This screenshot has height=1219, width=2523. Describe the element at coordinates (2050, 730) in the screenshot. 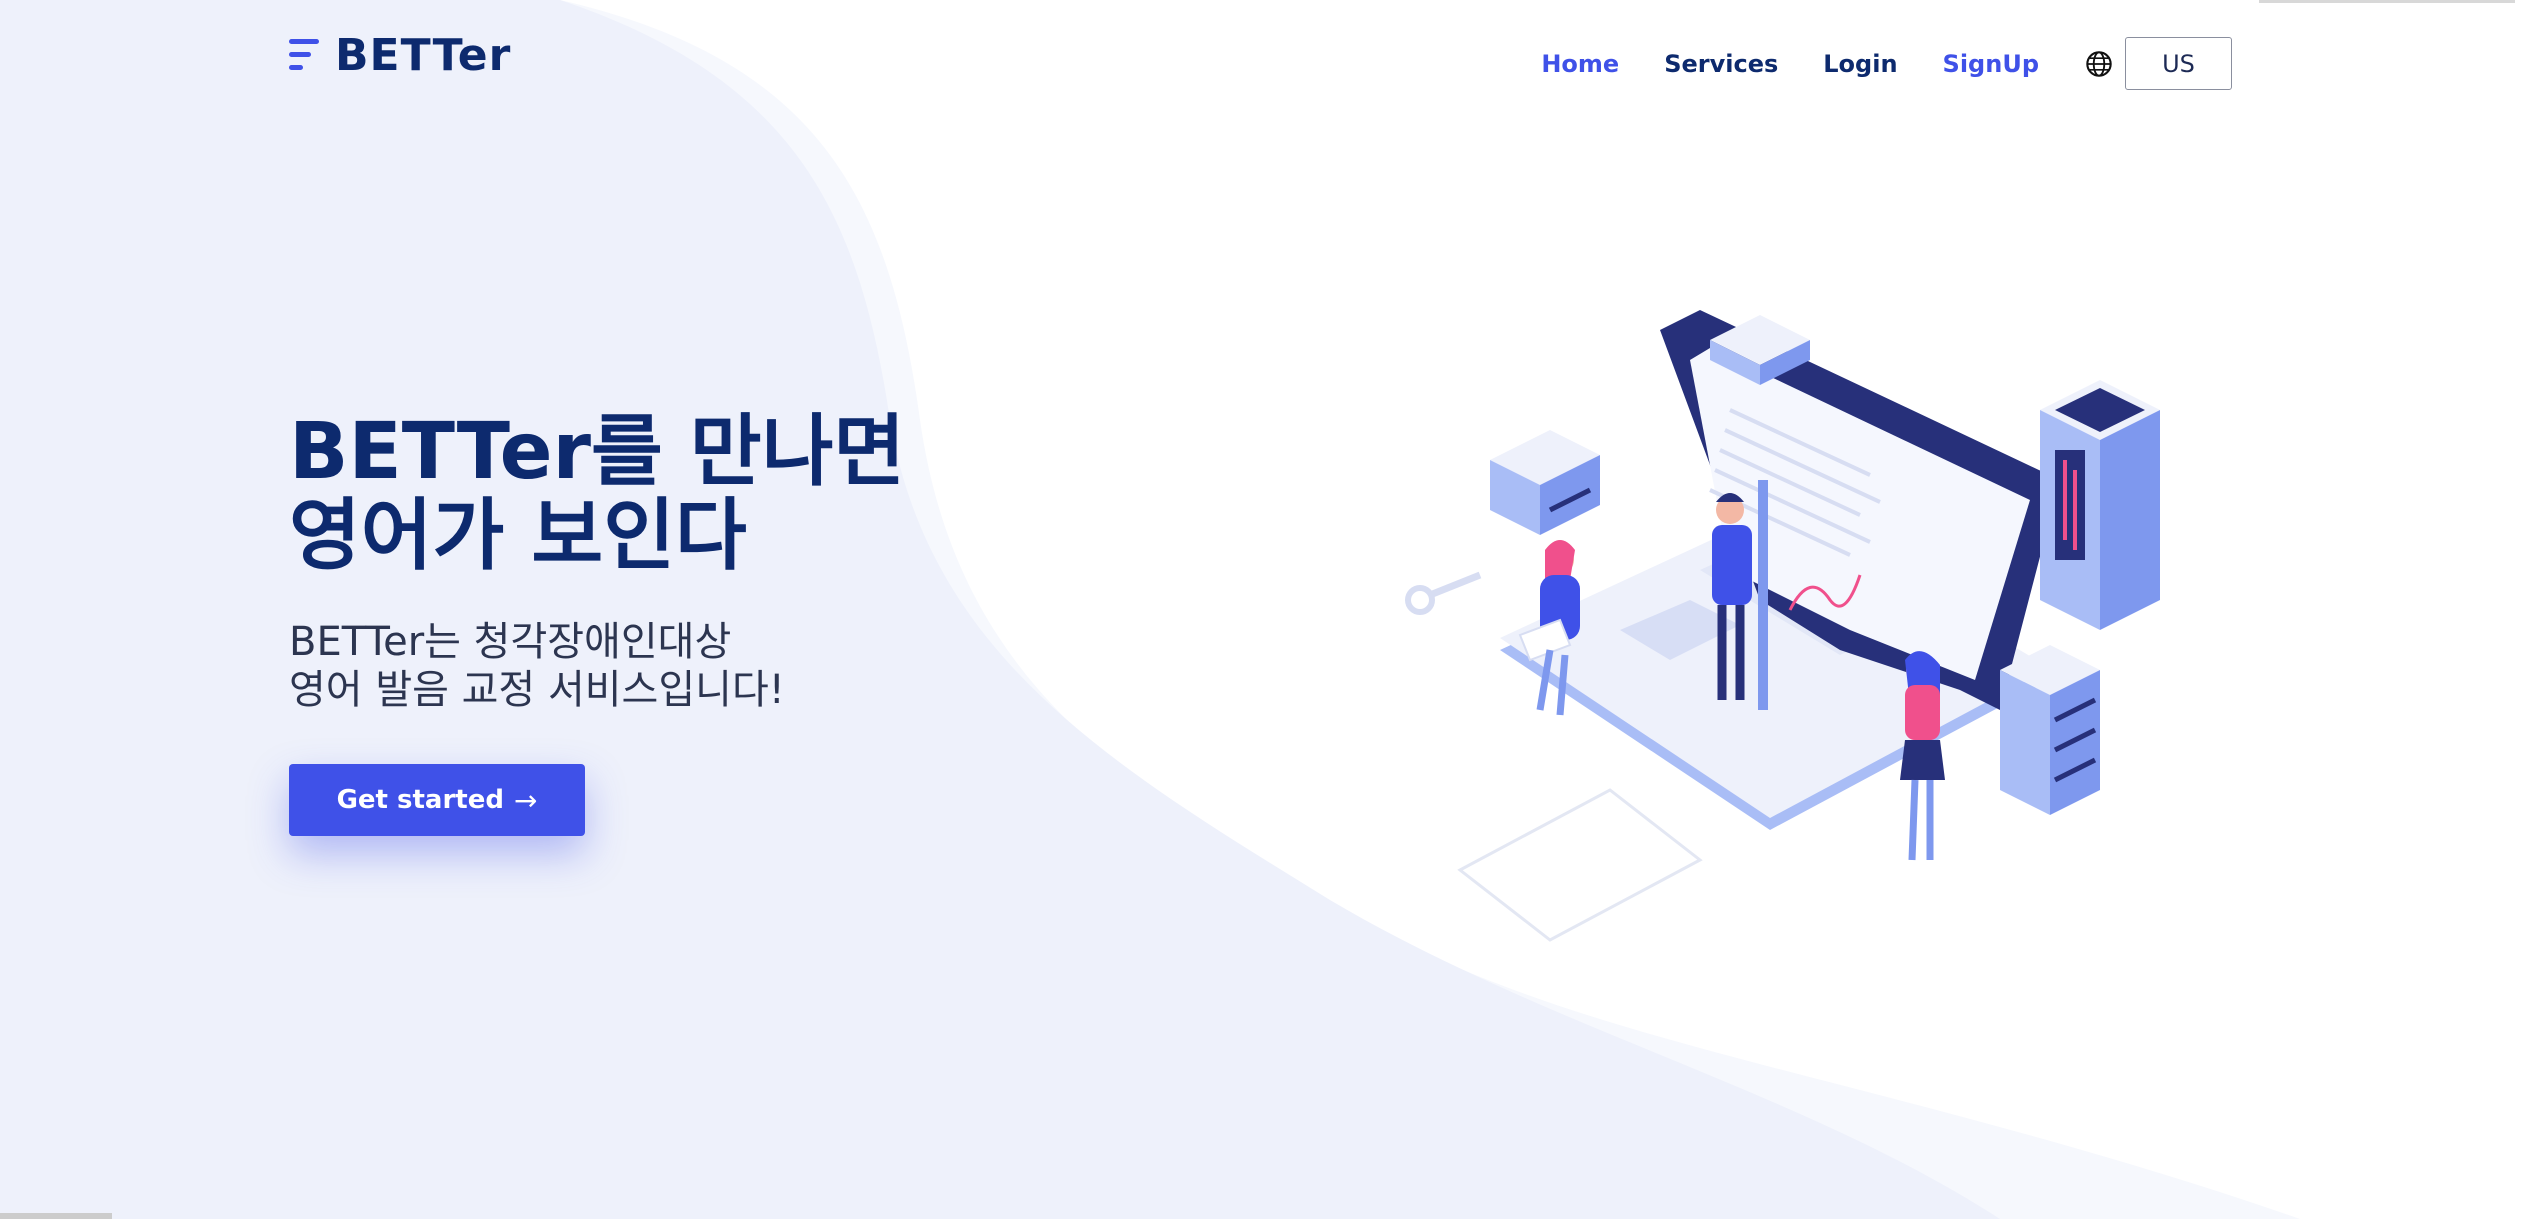

I see `server-stack` at that location.